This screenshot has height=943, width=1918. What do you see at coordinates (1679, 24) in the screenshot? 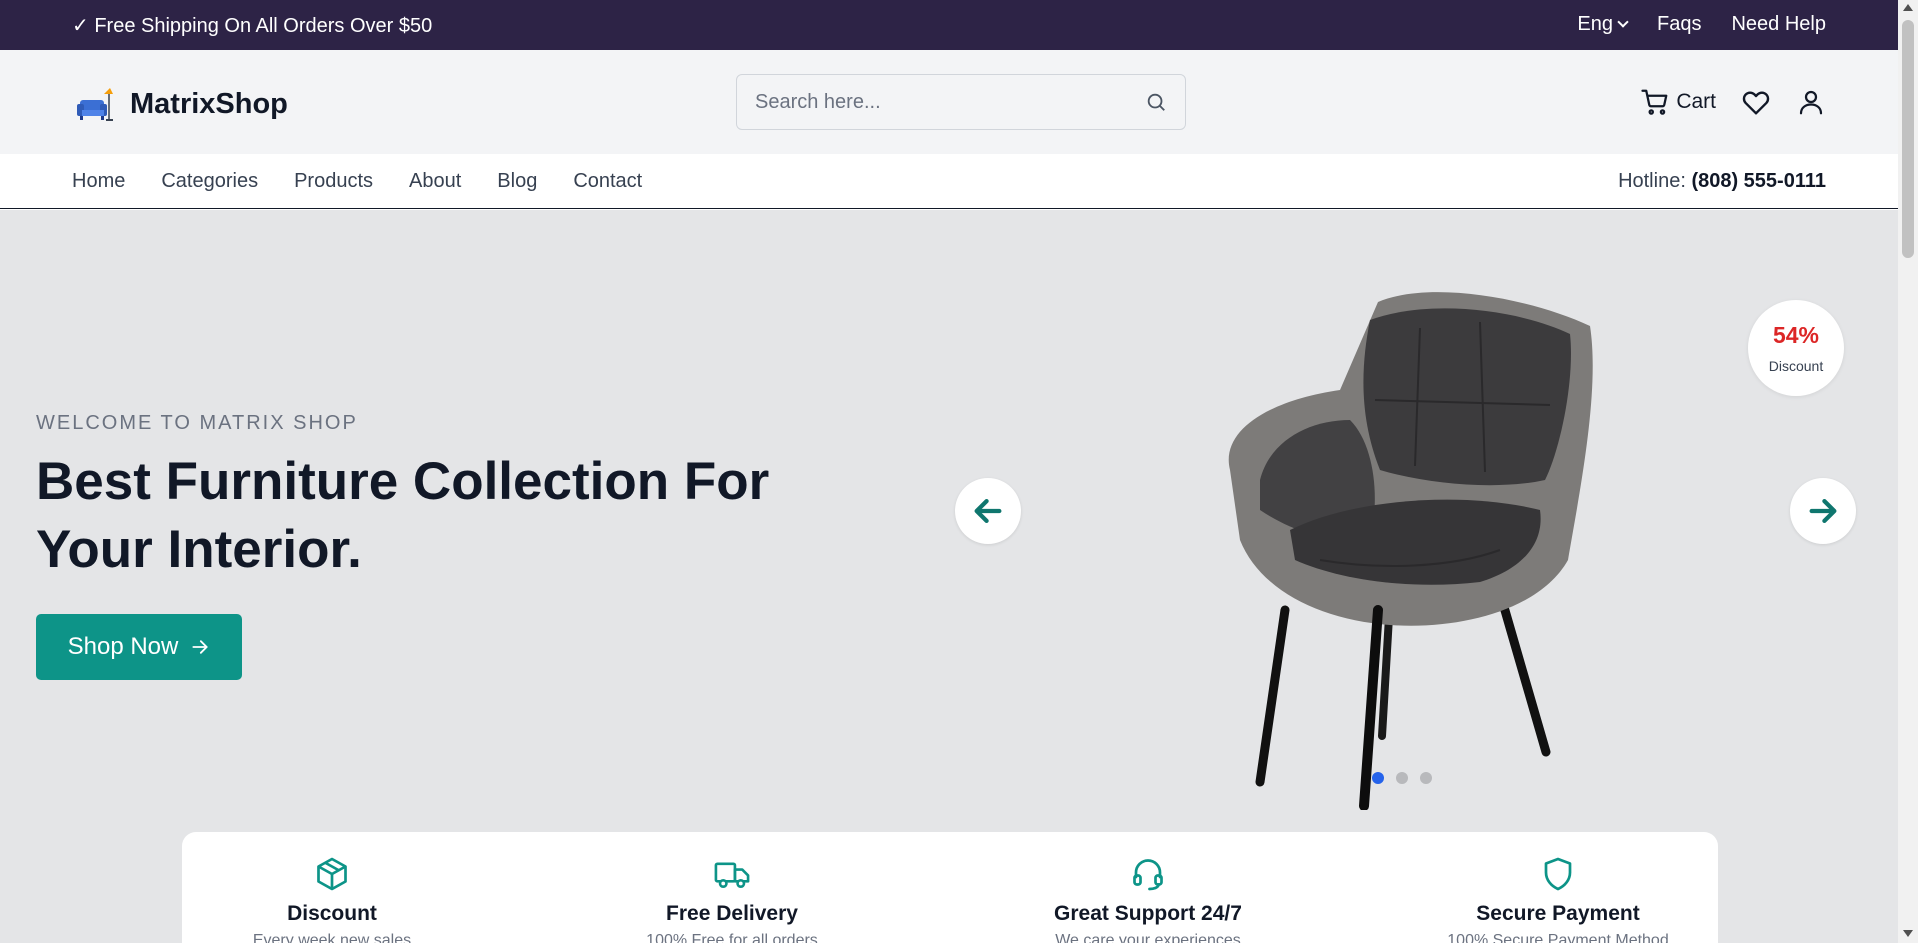
I see `faqs-link: Faqs` at bounding box center [1679, 24].